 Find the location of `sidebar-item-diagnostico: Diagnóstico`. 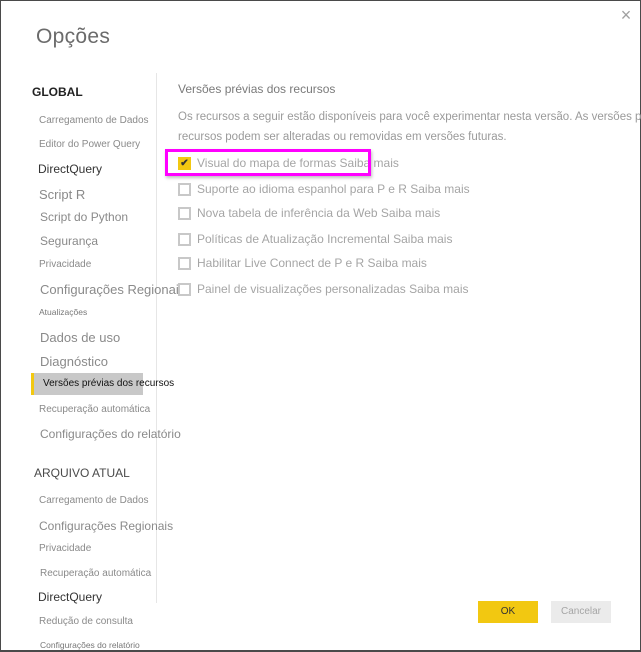

sidebar-item-diagnostico: Diagnóstico is located at coordinates (74, 361).